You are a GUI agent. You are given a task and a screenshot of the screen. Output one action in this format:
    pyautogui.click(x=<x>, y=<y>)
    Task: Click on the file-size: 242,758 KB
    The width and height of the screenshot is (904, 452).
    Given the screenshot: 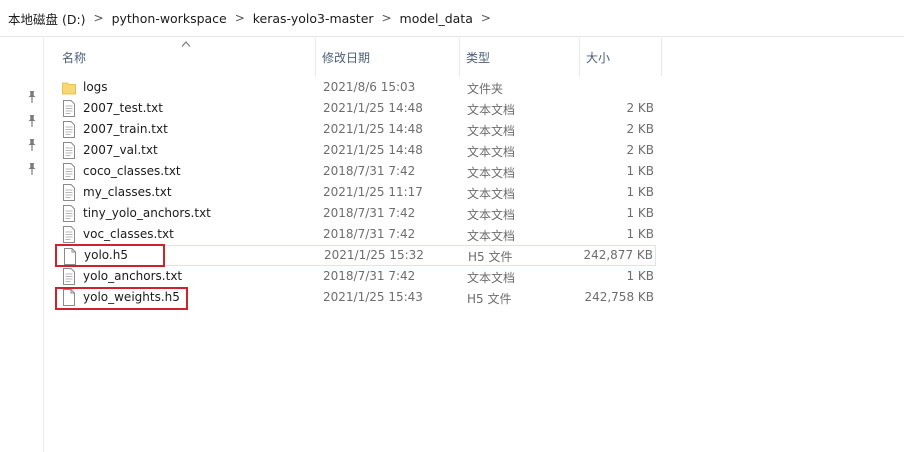 What is the action you would take?
    pyautogui.click(x=619, y=297)
    